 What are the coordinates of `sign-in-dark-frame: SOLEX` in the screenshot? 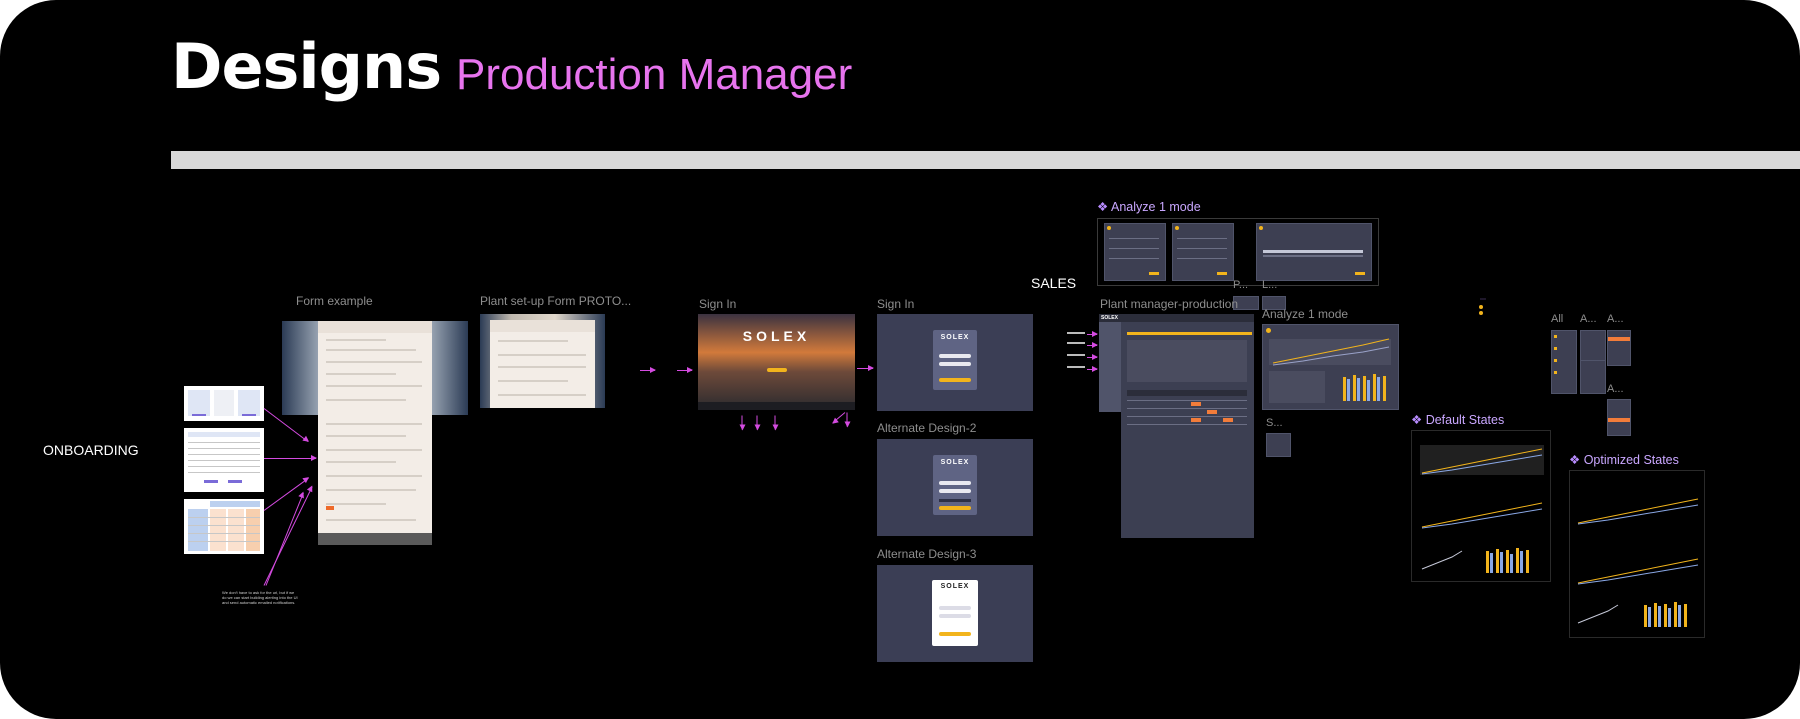 It's located at (955, 362).